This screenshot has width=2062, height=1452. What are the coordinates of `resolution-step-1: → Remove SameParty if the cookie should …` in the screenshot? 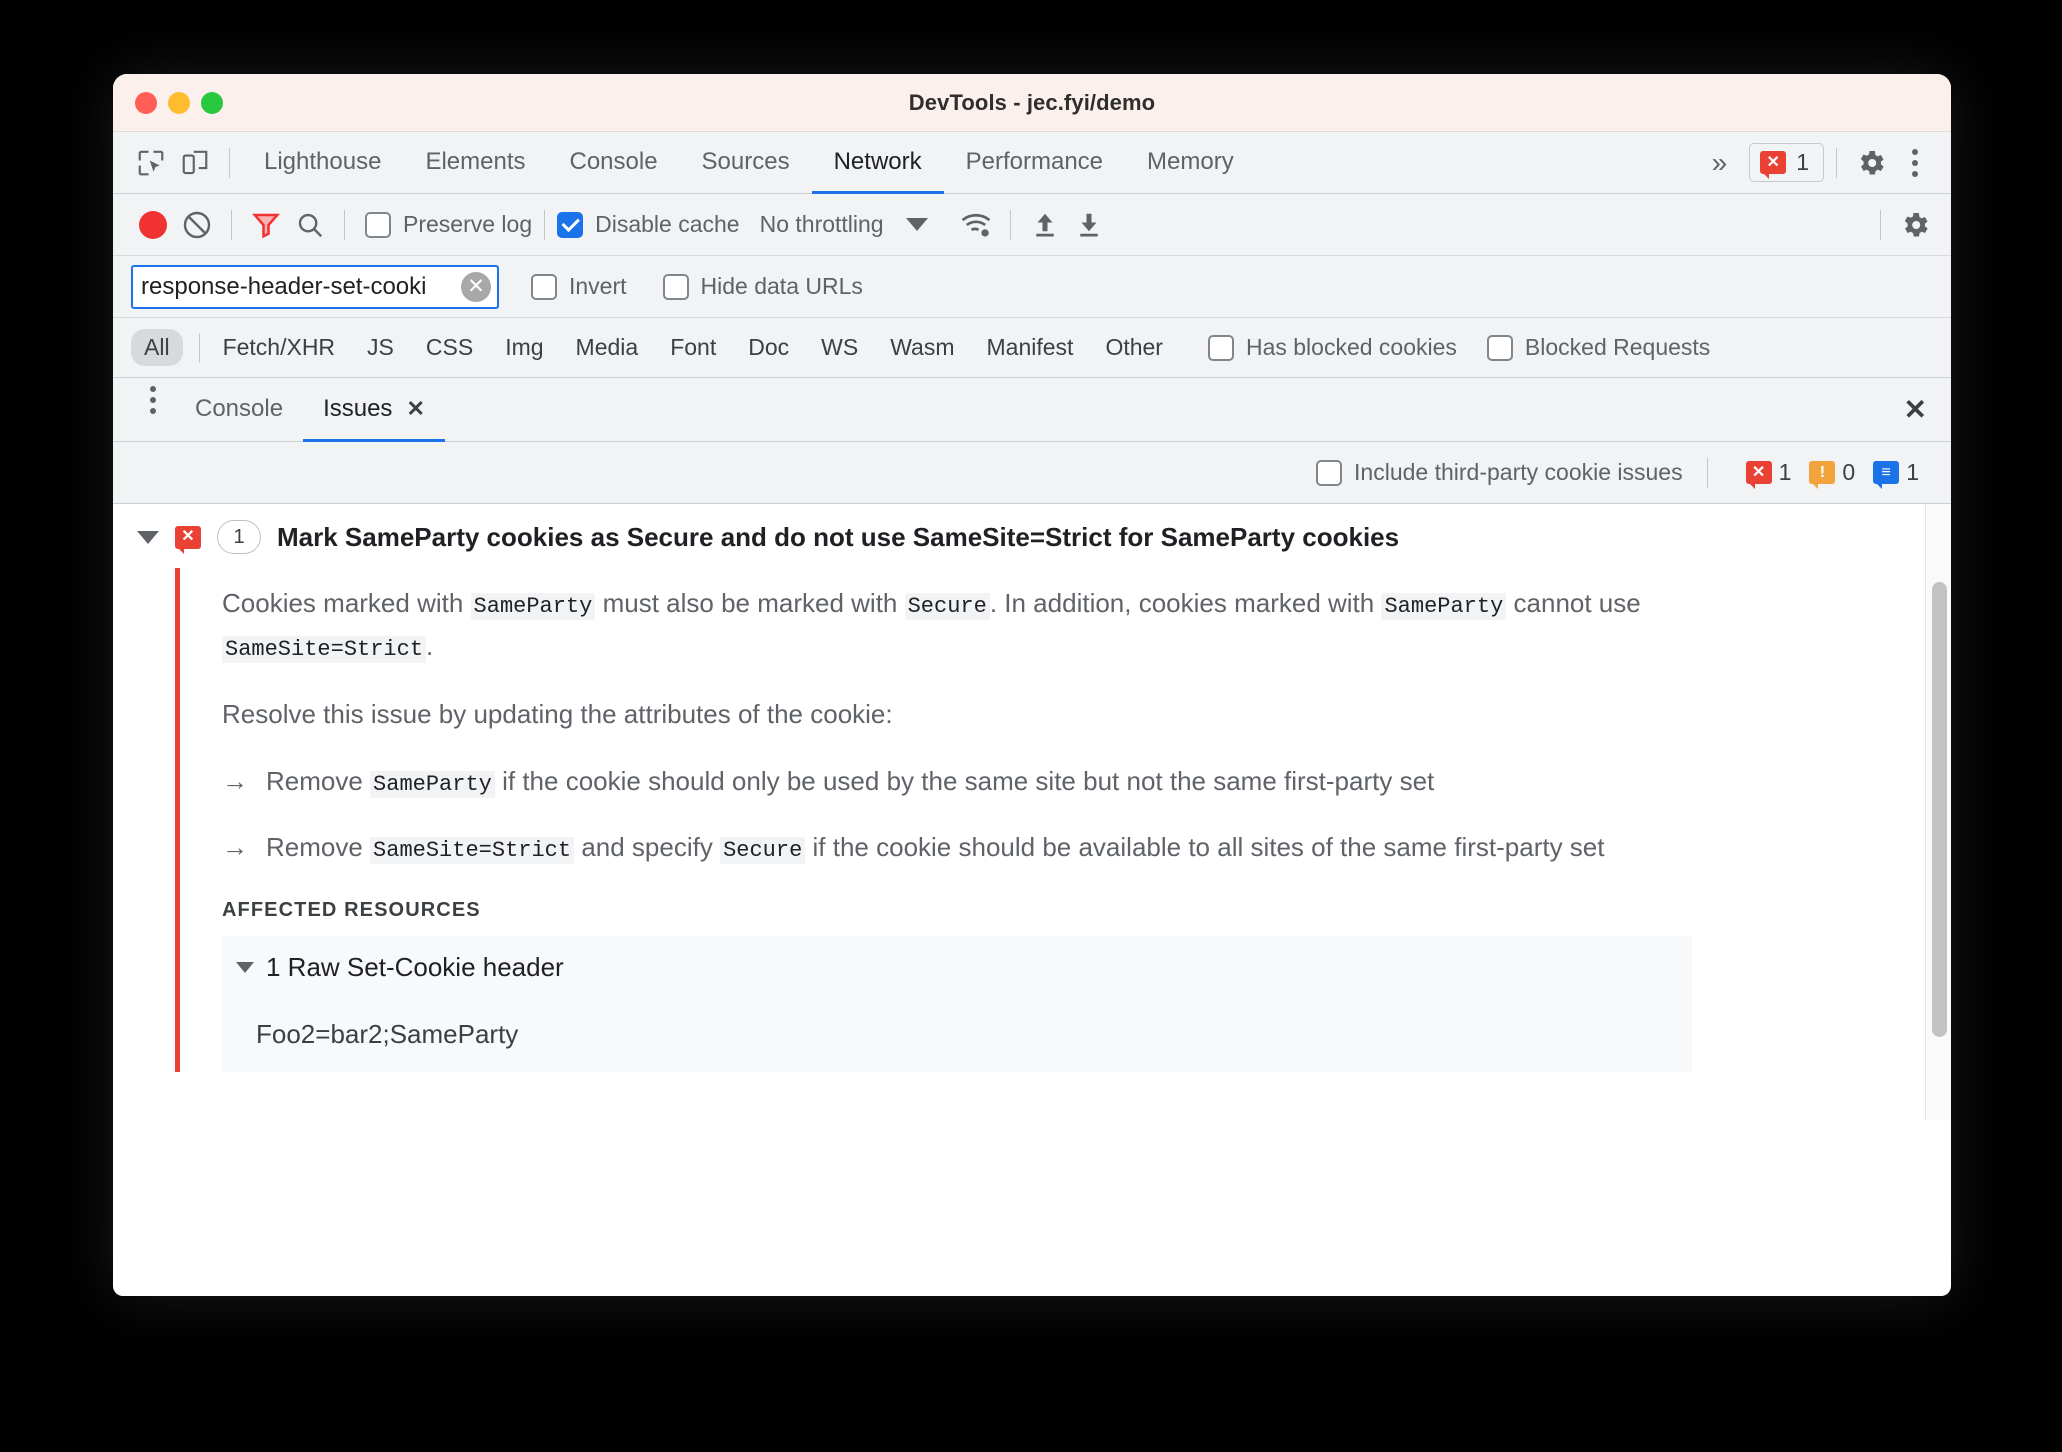 It's located at (987, 782).